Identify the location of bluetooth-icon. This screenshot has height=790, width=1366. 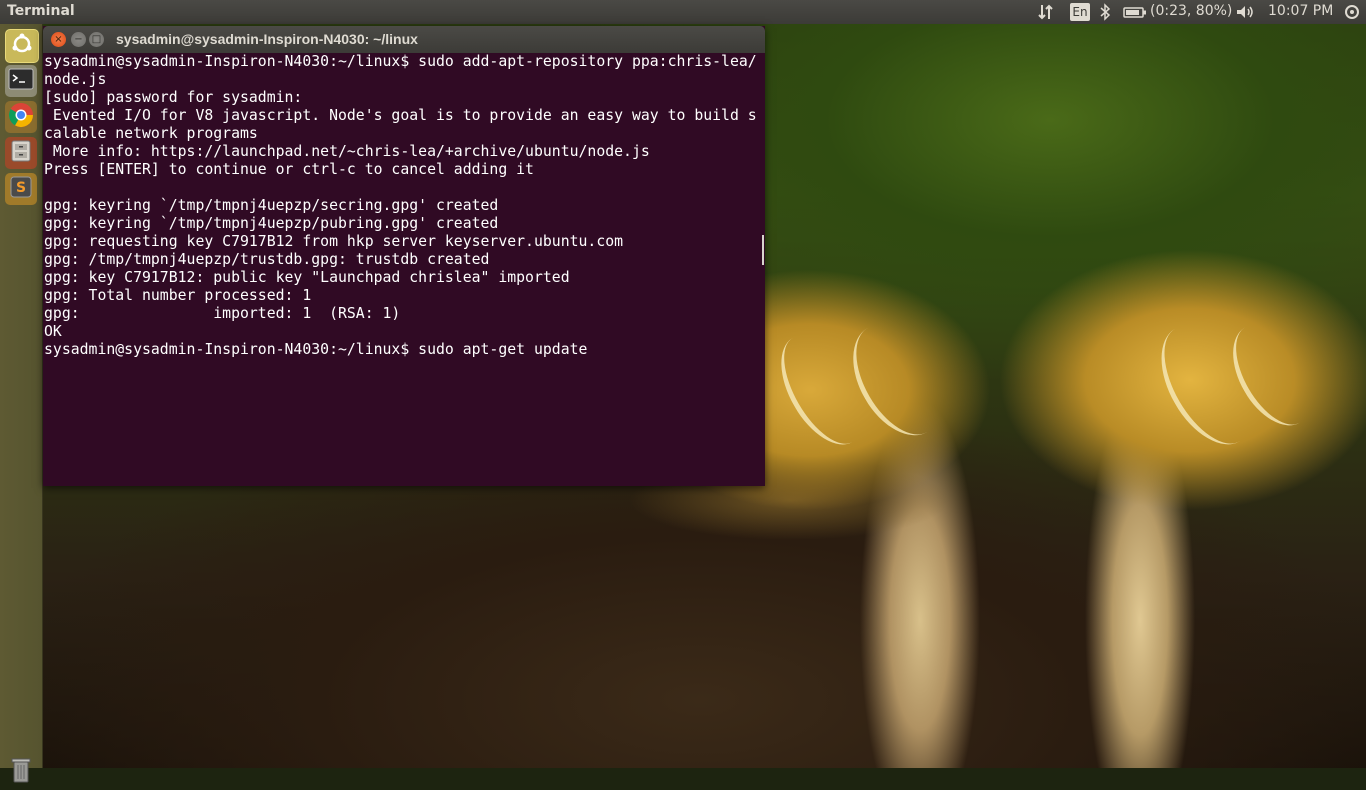
(1105, 14).